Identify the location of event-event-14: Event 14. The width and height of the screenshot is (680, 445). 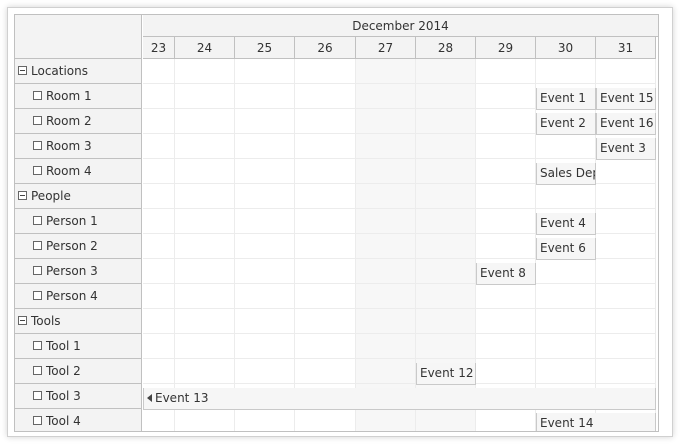
(596, 422).